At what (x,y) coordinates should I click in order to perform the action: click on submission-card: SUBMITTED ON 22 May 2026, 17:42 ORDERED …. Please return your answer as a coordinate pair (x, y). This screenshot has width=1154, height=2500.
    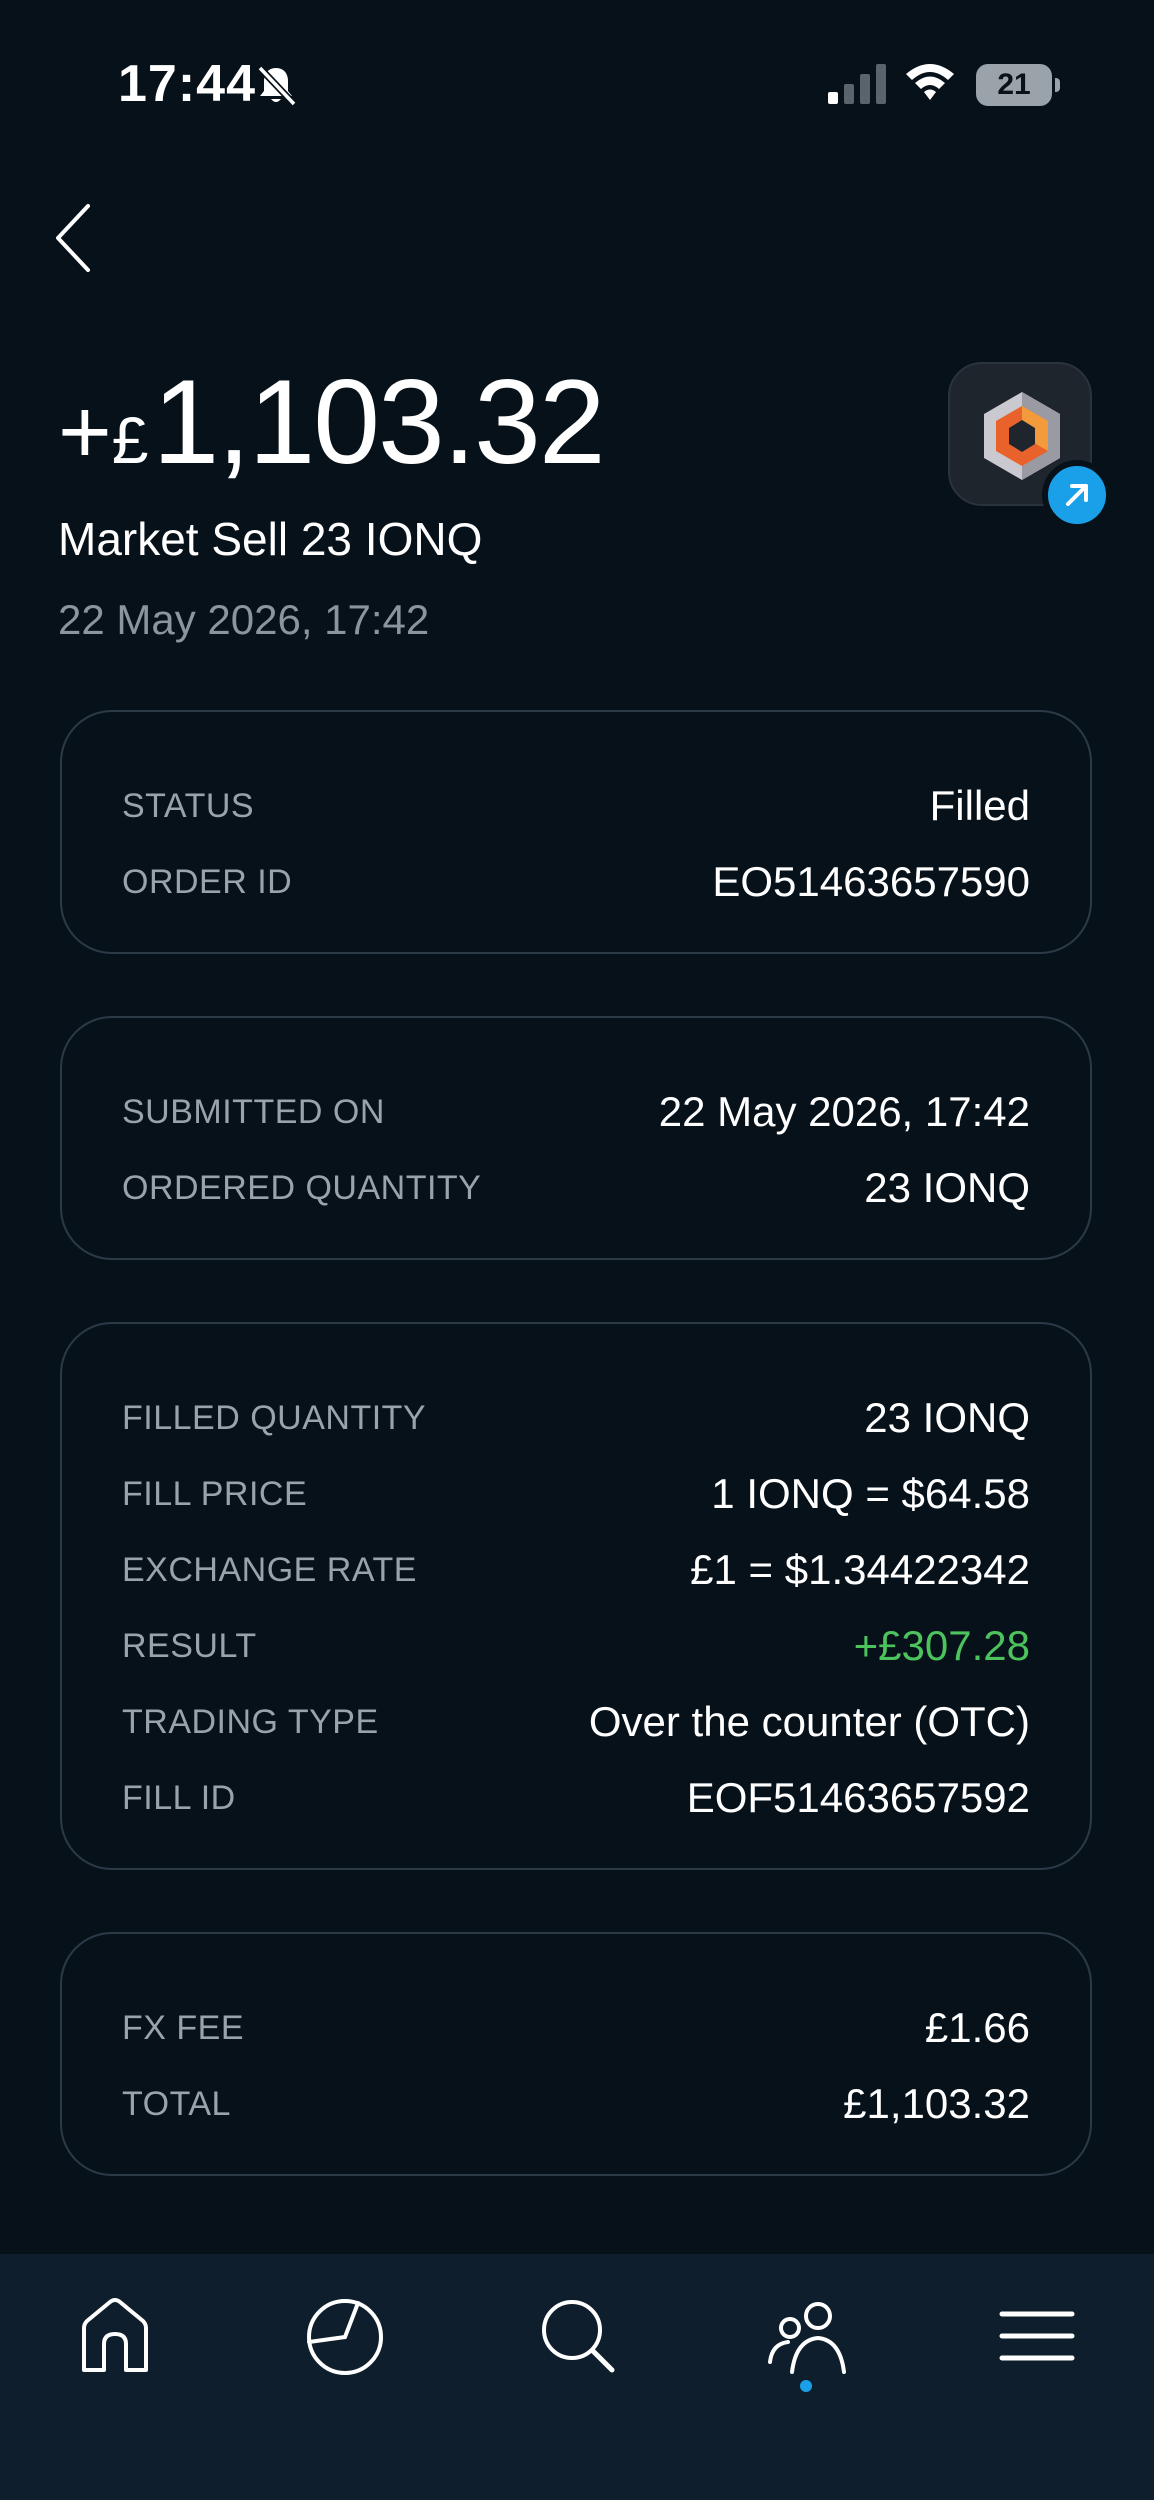
    Looking at the image, I should click on (576, 1138).